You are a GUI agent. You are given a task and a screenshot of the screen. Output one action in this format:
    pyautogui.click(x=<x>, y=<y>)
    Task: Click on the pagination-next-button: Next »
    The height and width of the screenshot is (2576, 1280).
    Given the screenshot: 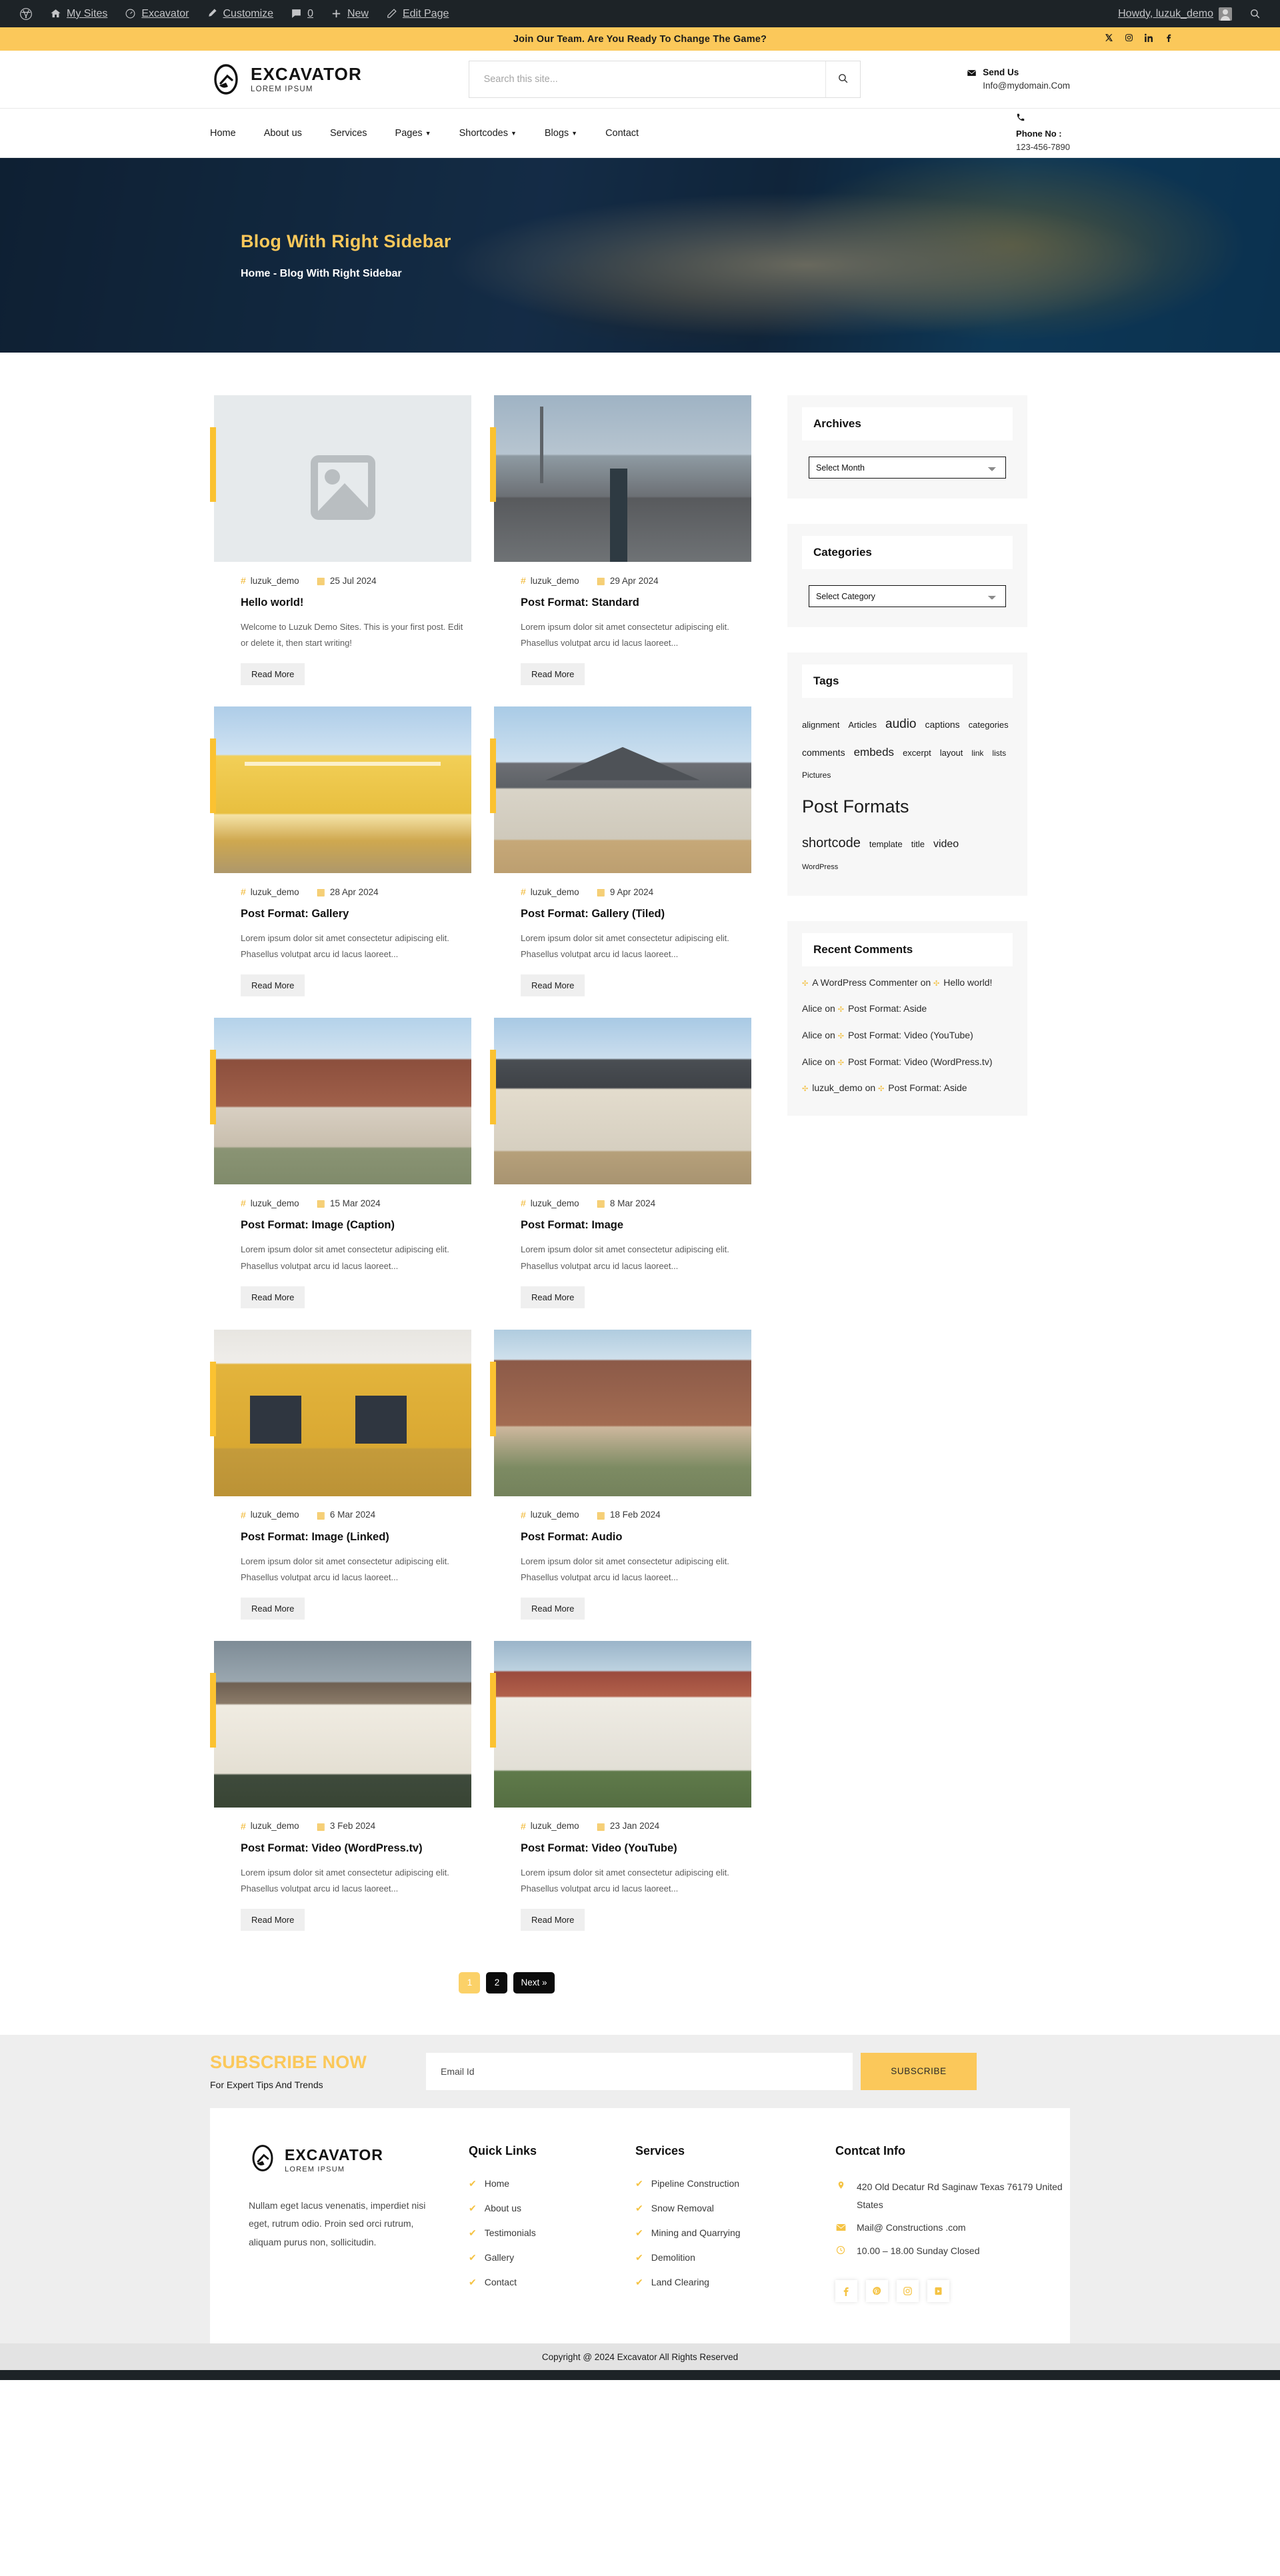 What is the action you would take?
    pyautogui.click(x=534, y=1982)
    